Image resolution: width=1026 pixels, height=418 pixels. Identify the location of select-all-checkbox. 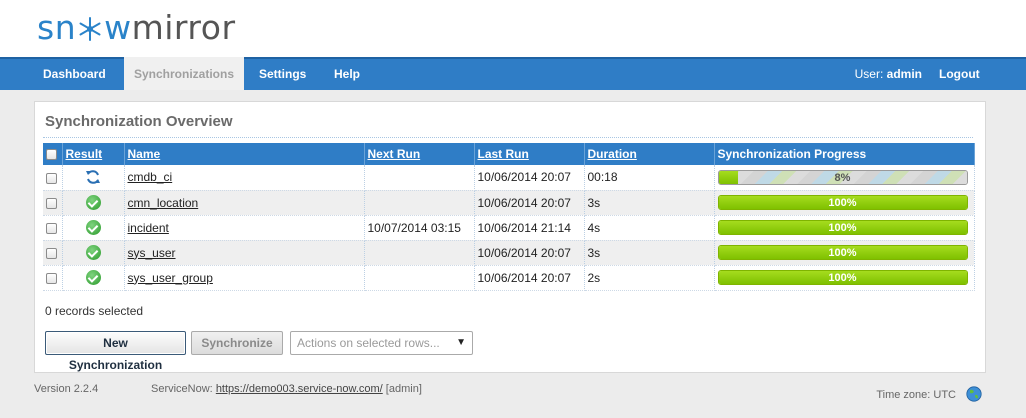
(51, 155).